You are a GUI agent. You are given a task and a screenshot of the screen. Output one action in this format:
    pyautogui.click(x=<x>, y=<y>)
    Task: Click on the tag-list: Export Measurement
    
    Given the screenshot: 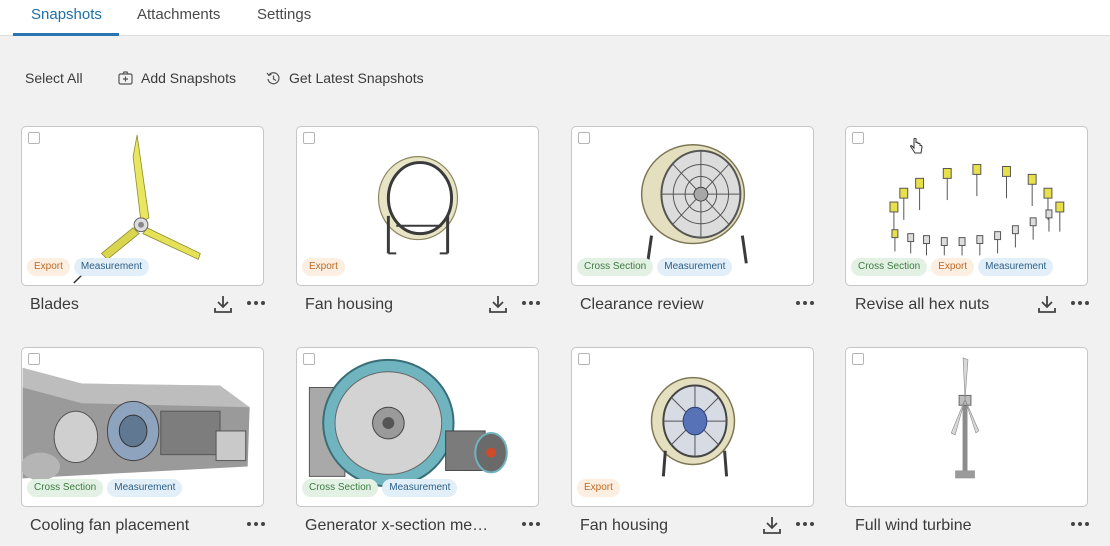 What is the action you would take?
    pyautogui.click(x=90, y=267)
    